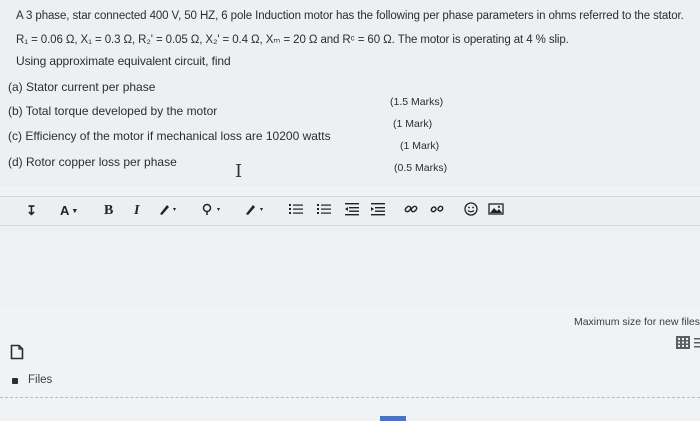 Image resolution: width=700 pixels, height=421 pixels. Describe the element at coordinates (15, 381) in the screenshot. I see `files-folder-icon` at that location.